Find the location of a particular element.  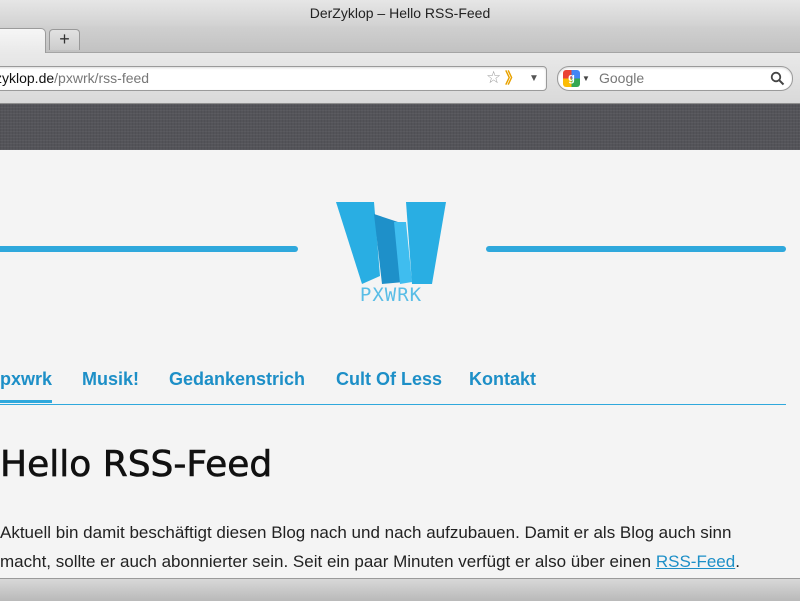

nav-item-cult-of-less: Cult Of Less is located at coordinates (389, 384).